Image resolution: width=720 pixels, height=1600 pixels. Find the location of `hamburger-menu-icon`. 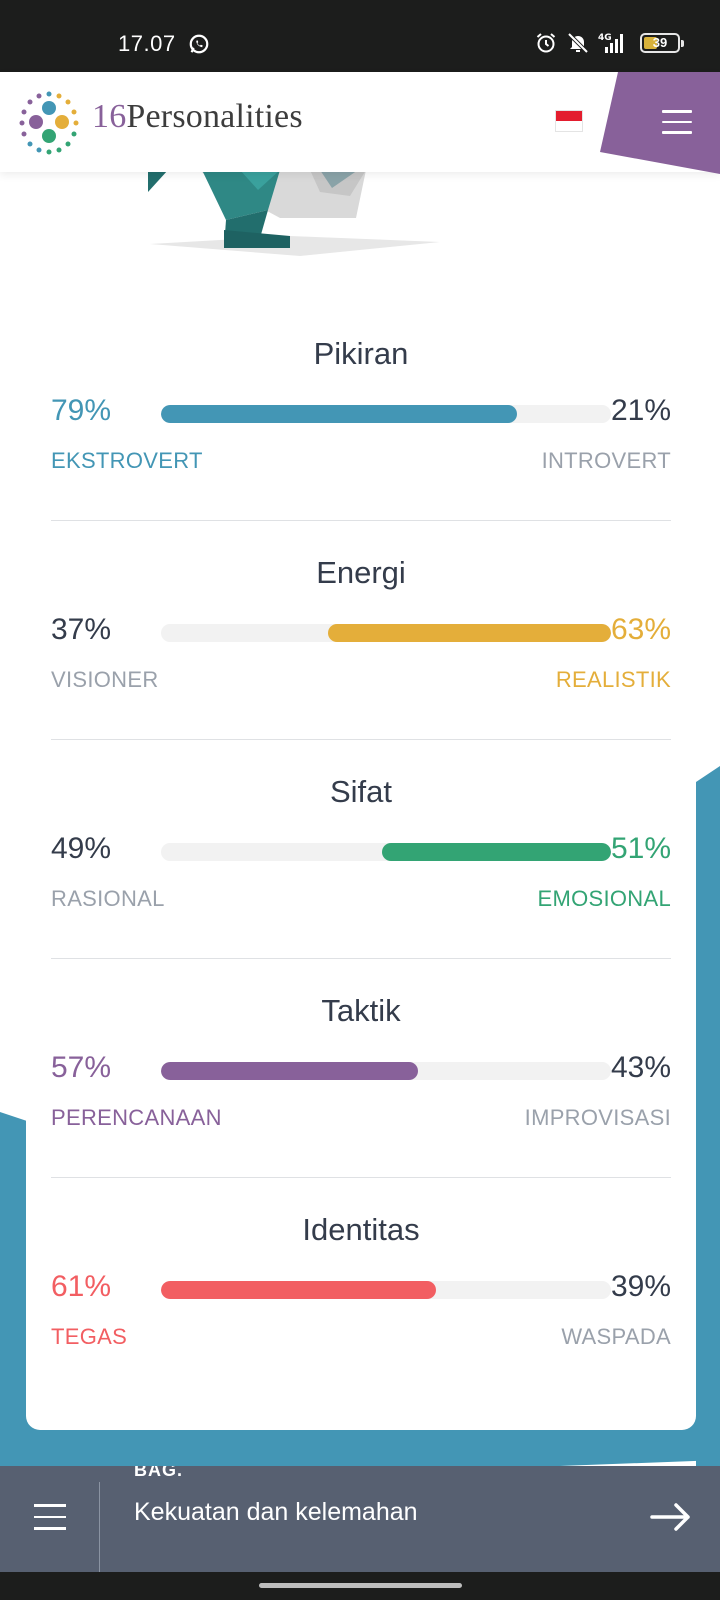

hamburger-menu-icon is located at coordinates (677, 122).